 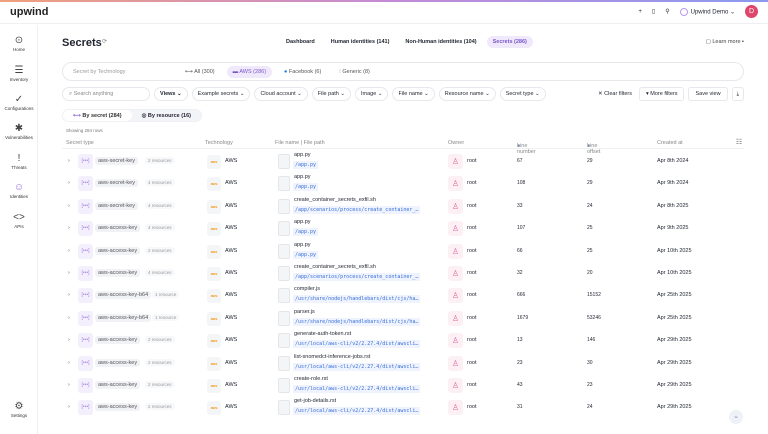 What do you see at coordinates (19, 161) in the screenshot?
I see `sidebar-item-threats: ! Threats` at bounding box center [19, 161].